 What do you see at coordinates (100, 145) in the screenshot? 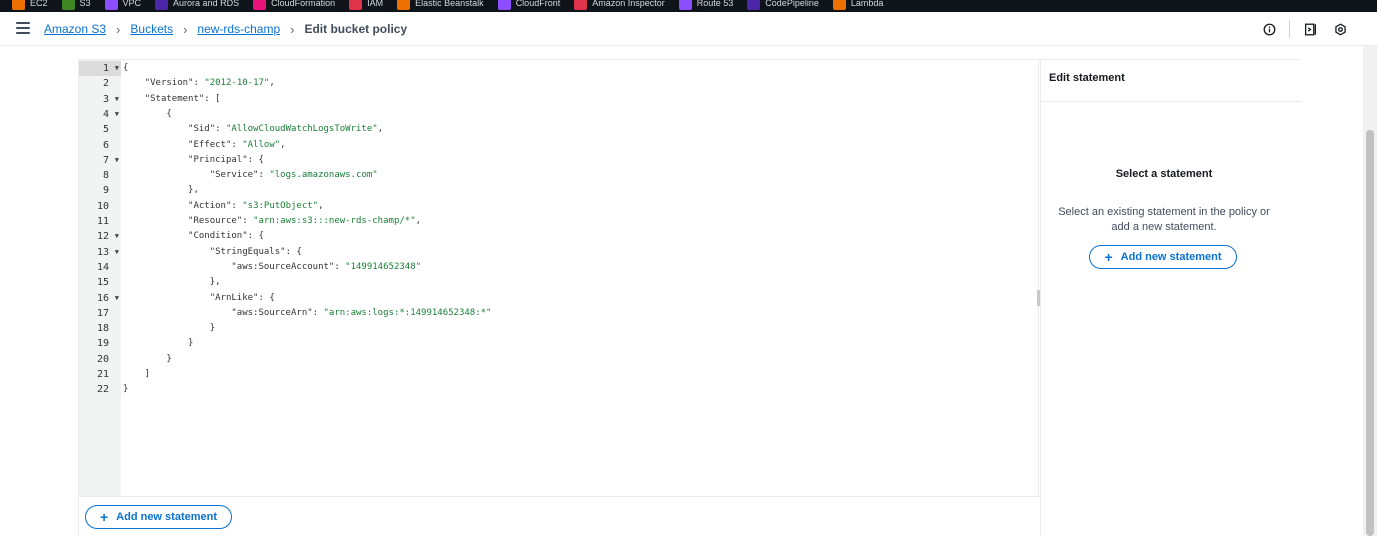
I see `line-number: 6` at bounding box center [100, 145].